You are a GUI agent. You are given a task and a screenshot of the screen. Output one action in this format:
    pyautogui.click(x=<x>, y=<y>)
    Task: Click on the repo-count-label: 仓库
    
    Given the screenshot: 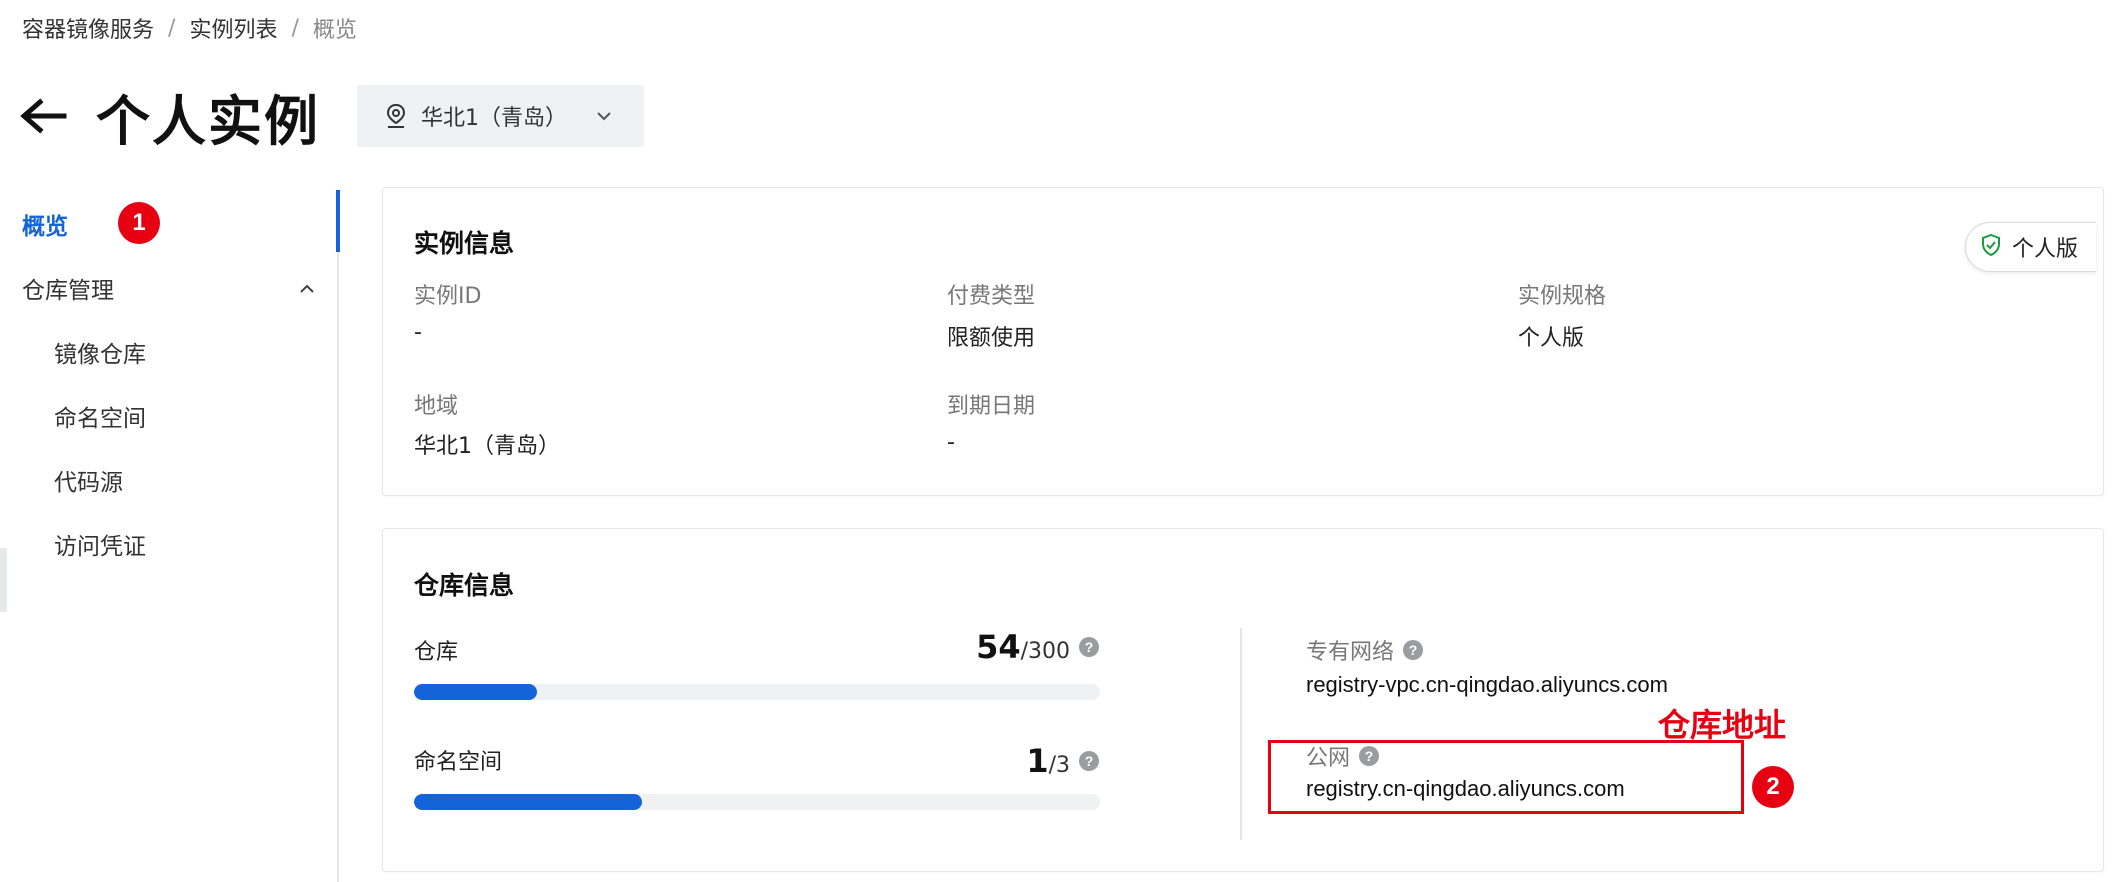 What is the action you would take?
    pyautogui.click(x=436, y=652)
    